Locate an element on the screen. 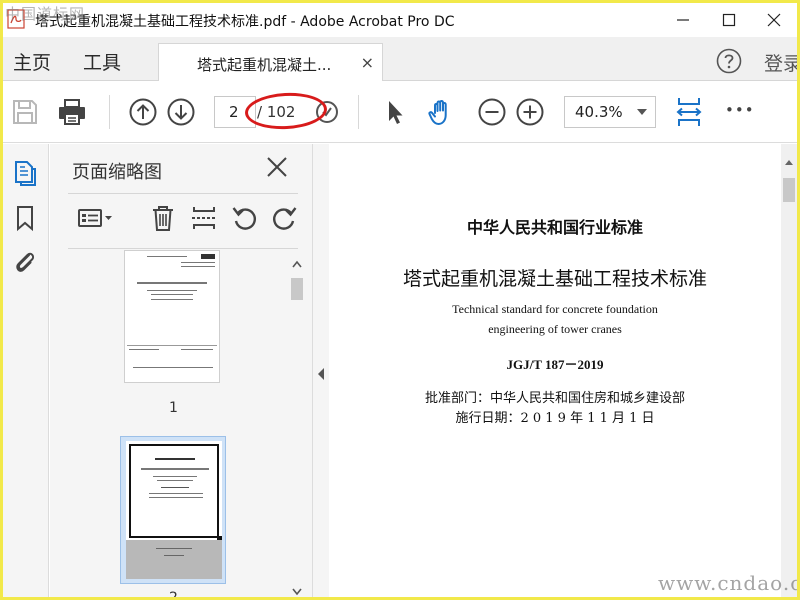  zoom-in-icon is located at coordinates (530, 112).